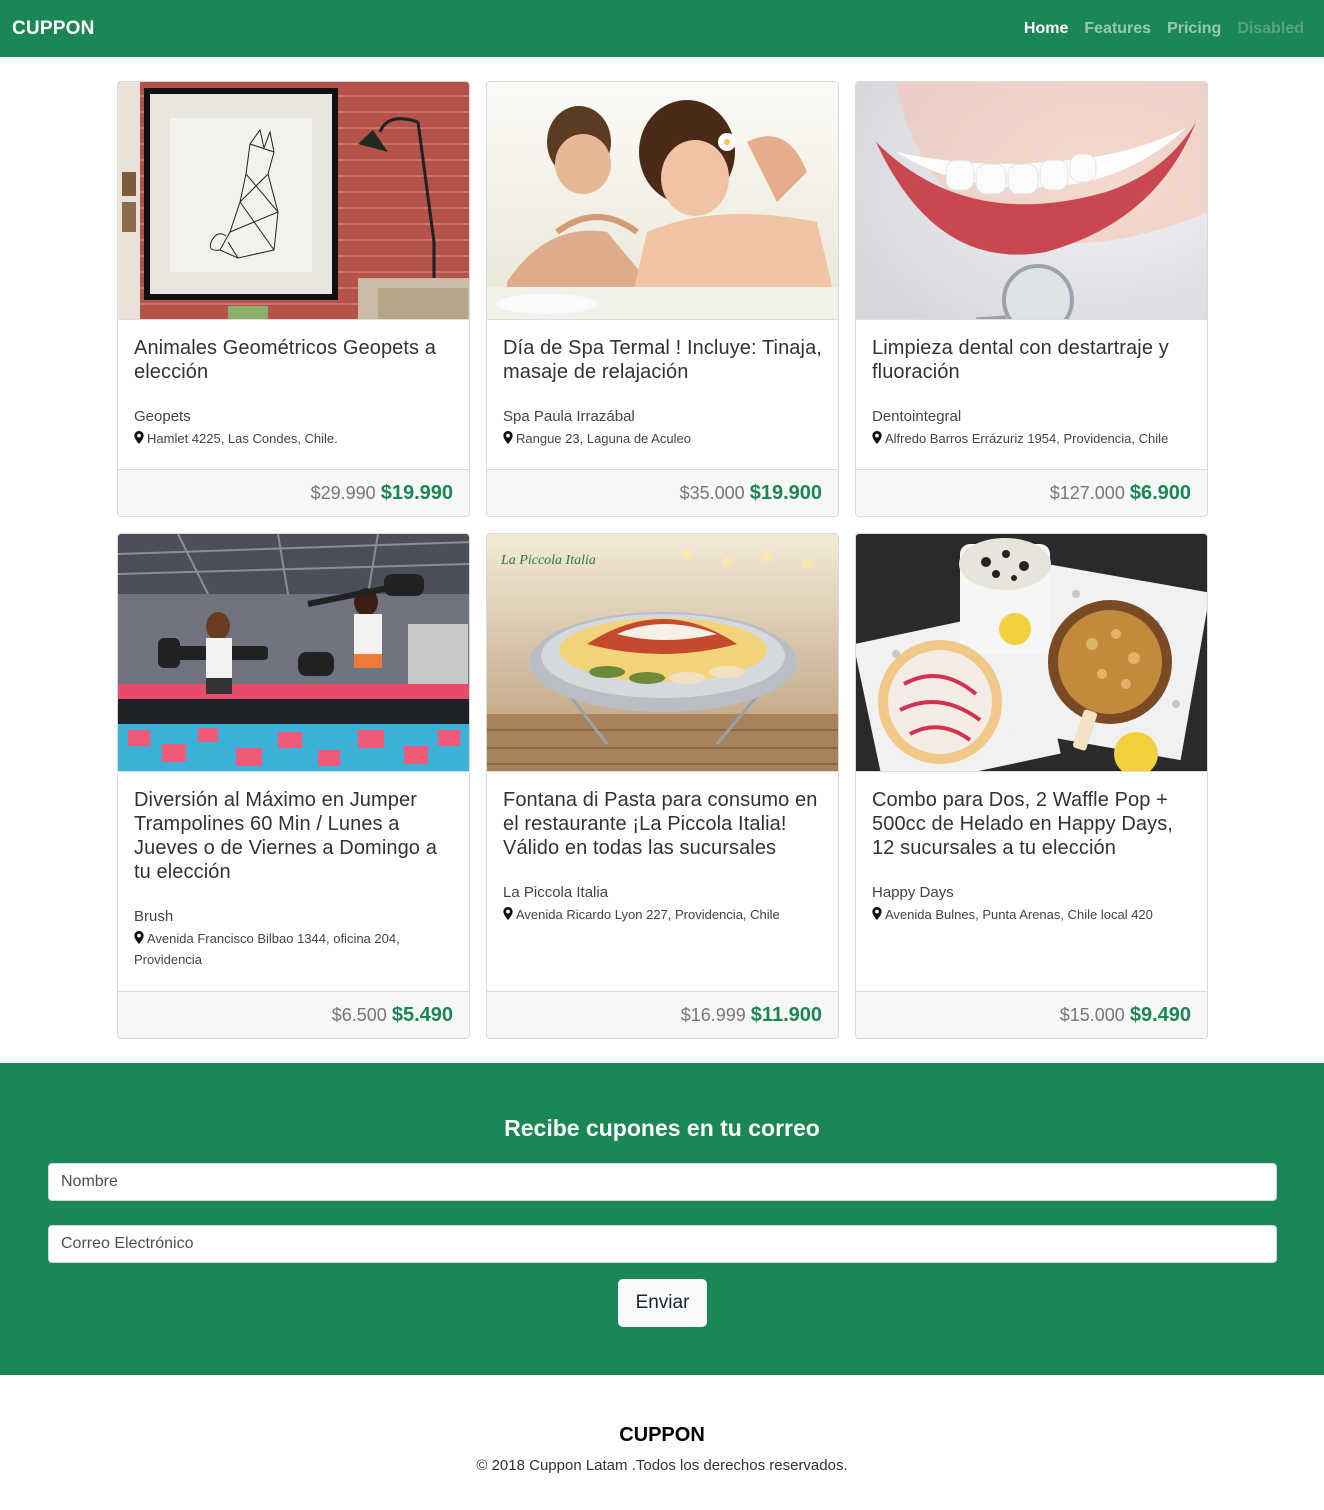 Image resolution: width=1324 pixels, height=1510 pixels. I want to click on deal-price-footer: $15.000 $9.490, so click(1031, 1014).